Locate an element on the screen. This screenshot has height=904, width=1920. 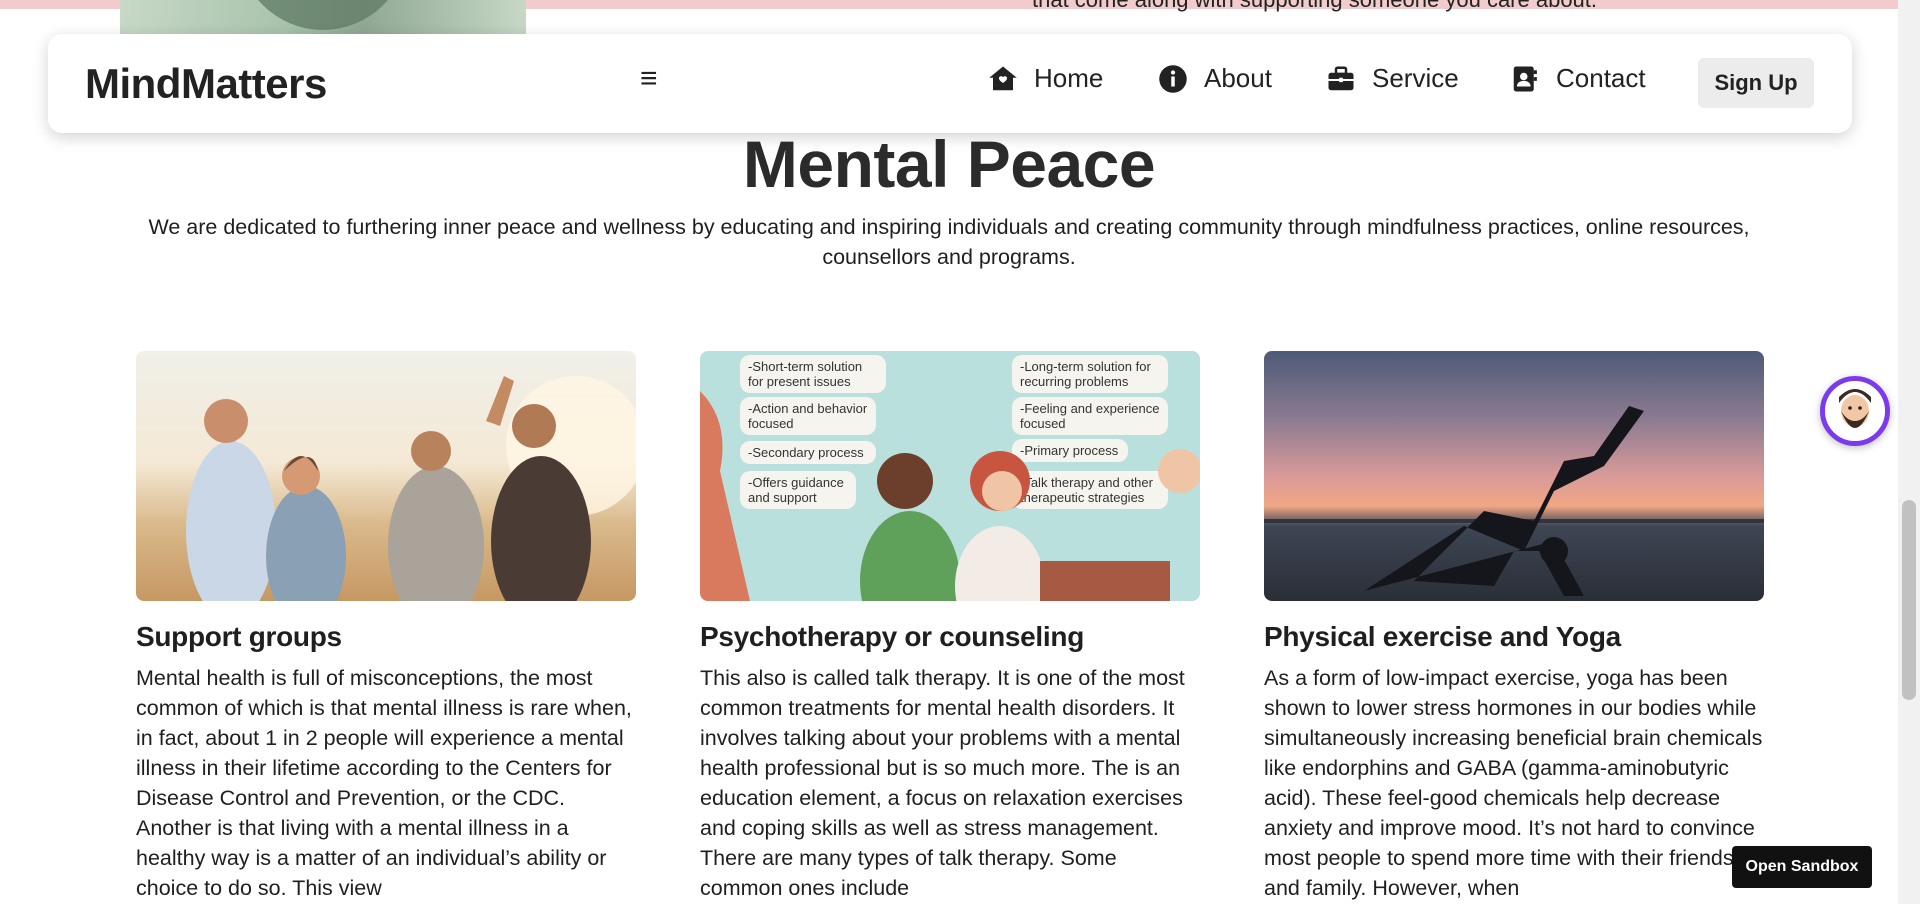
card-title: Physical exercise and Yoga is located at coordinates (1442, 636).